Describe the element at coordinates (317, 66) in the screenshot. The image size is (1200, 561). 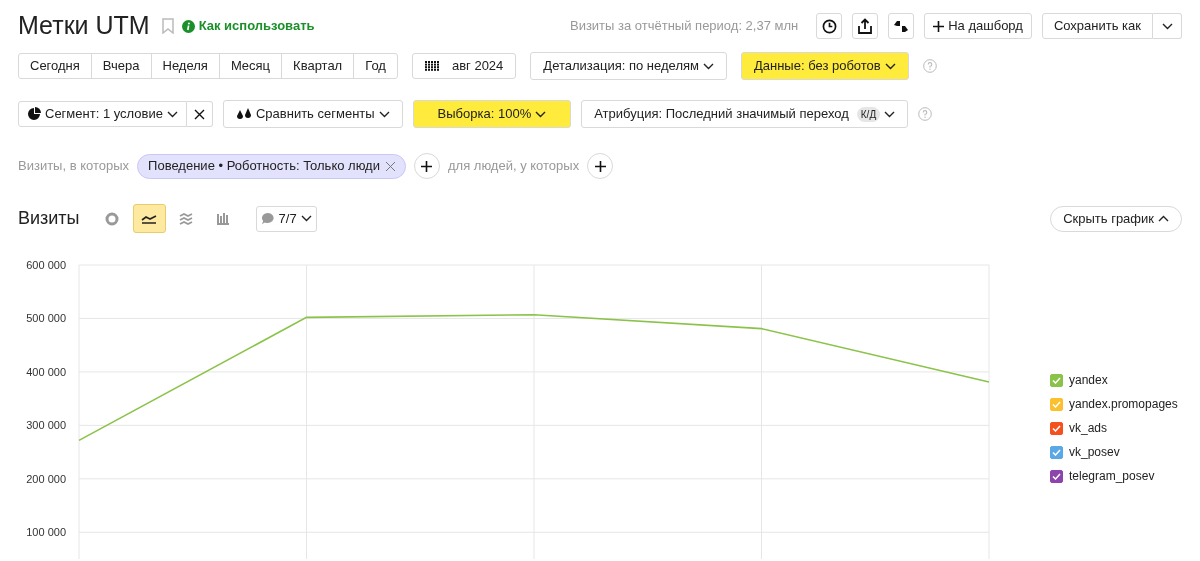
I see `period-button: Квартал` at that location.